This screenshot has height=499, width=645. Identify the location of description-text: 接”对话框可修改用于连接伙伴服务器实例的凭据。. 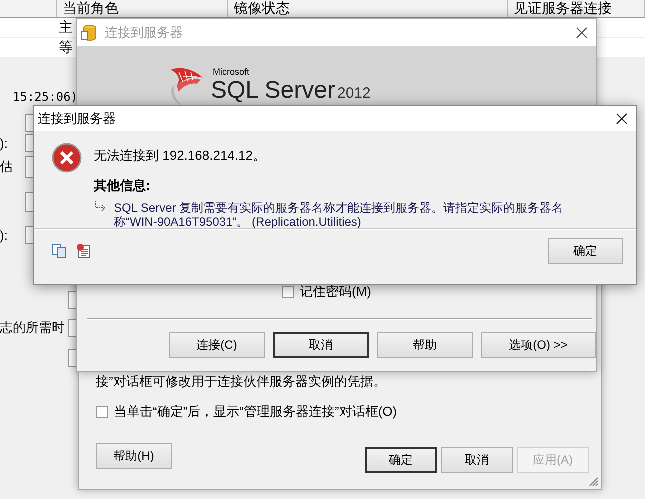
(242, 382).